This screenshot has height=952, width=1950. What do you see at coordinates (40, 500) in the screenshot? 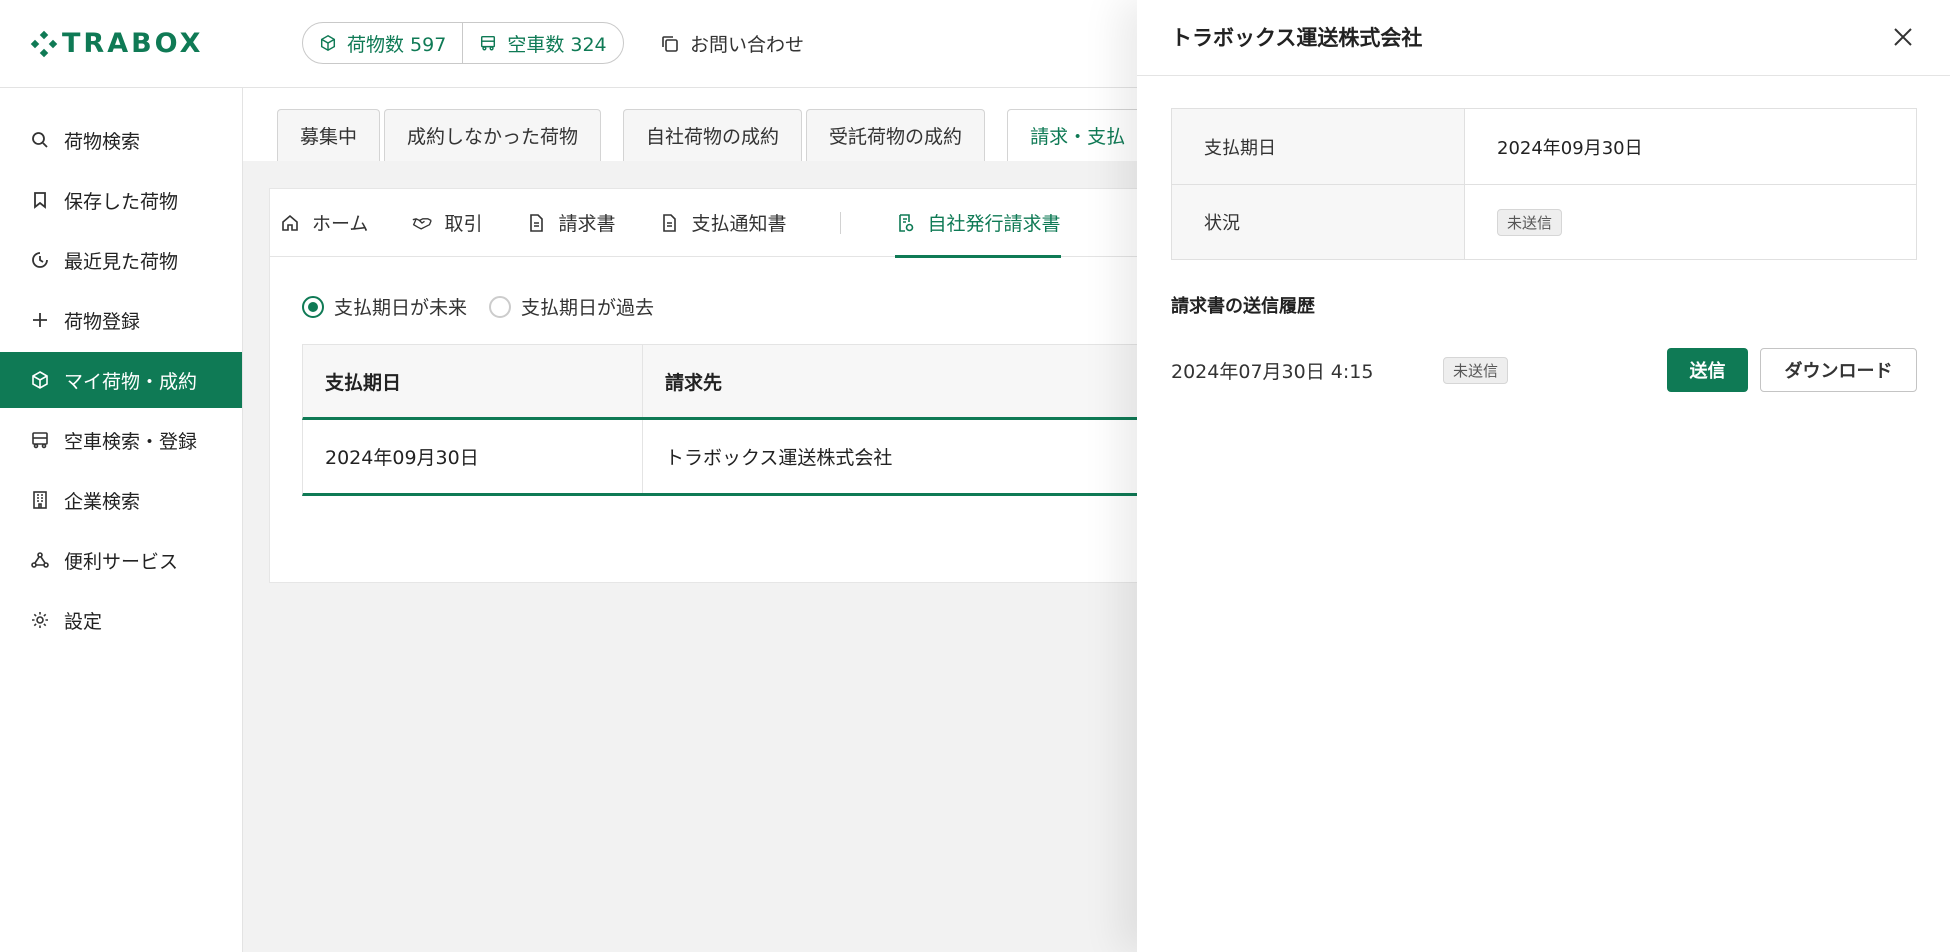
I see `building-icon` at bounding box center [40, 500].